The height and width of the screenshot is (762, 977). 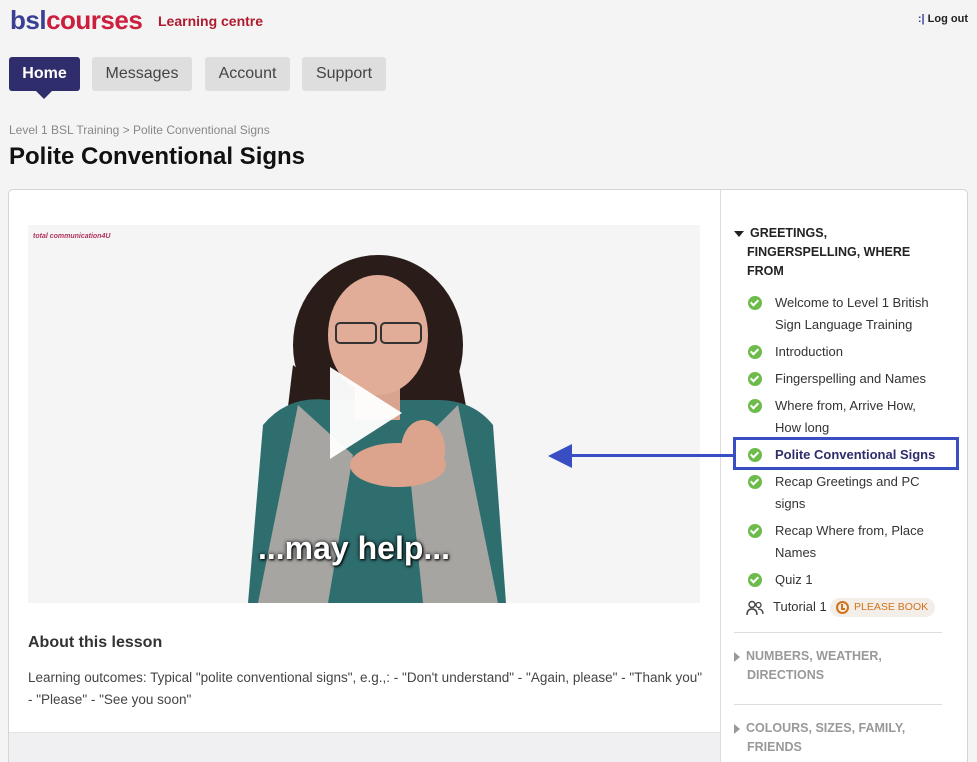 What do you see at coordinates (794, 579) in the screenshot?
I see `lesson-label: Quiz 1` at bounding box center [794, 579].